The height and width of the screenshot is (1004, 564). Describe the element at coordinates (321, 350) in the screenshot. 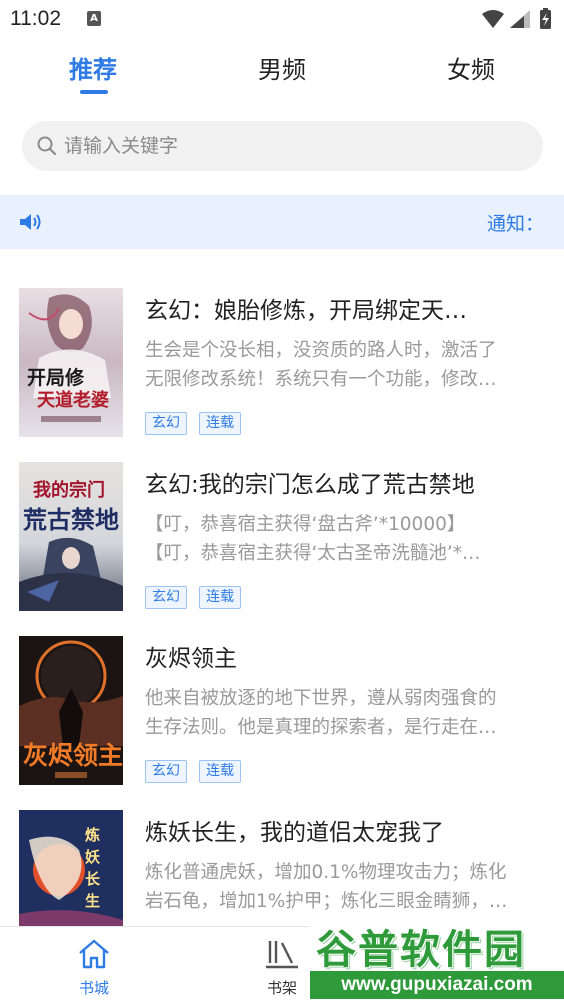

I see `book-description-line: 生会是个没长相，没资质的路人时，激活了` at that location.